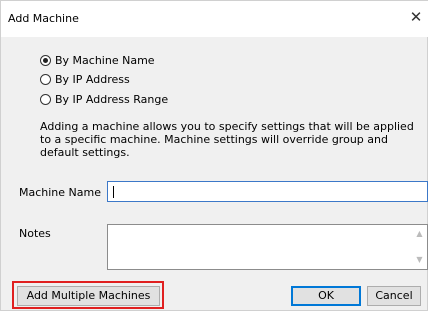  Describe the element at coordinates (105, 60) in the screenshot. I see `radio-label-by-machine-name: By Machine Name` at that location.